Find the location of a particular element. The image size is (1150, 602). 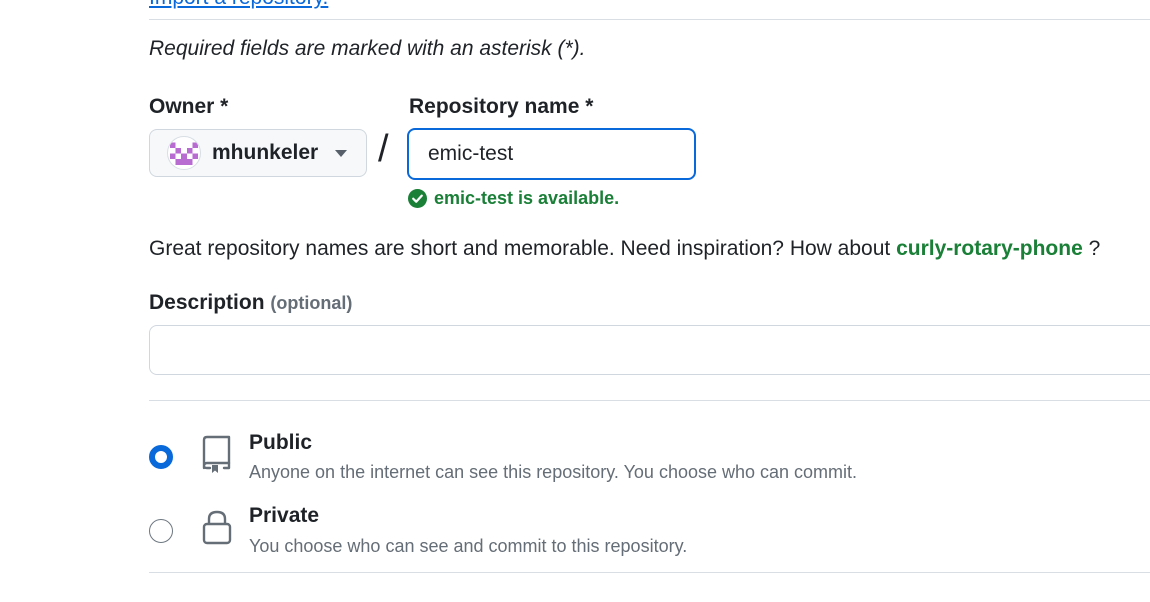

description-label-row: Description (optional) is located at coordinates (250, 303).